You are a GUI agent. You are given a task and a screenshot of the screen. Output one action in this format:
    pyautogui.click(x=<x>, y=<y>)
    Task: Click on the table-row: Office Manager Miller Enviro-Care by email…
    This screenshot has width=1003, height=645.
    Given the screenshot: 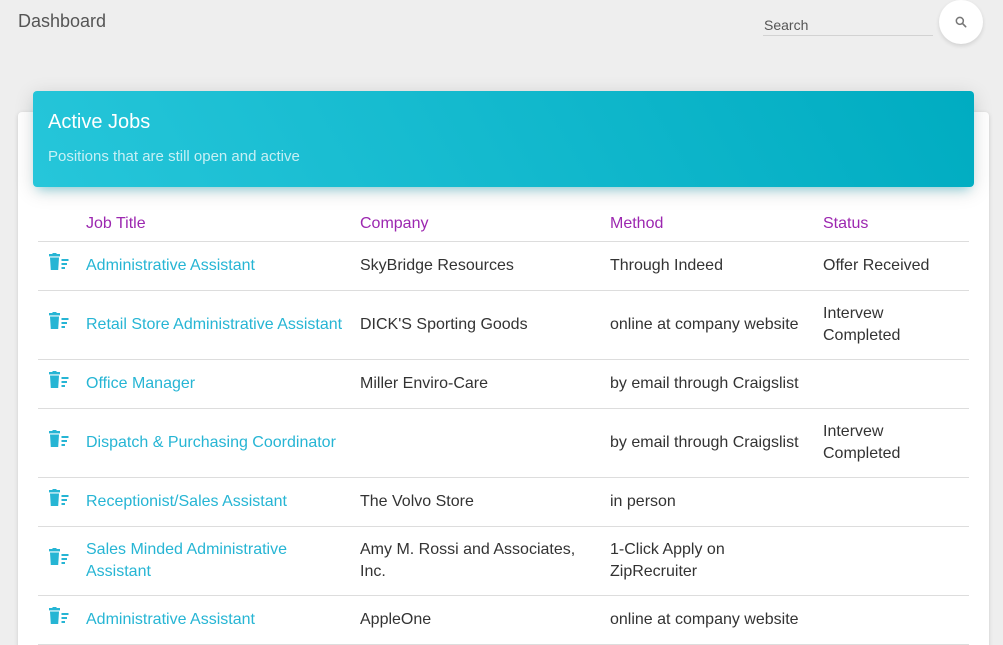 What is the action you would take?
    pyautogui.click(x=503, y=384)
    